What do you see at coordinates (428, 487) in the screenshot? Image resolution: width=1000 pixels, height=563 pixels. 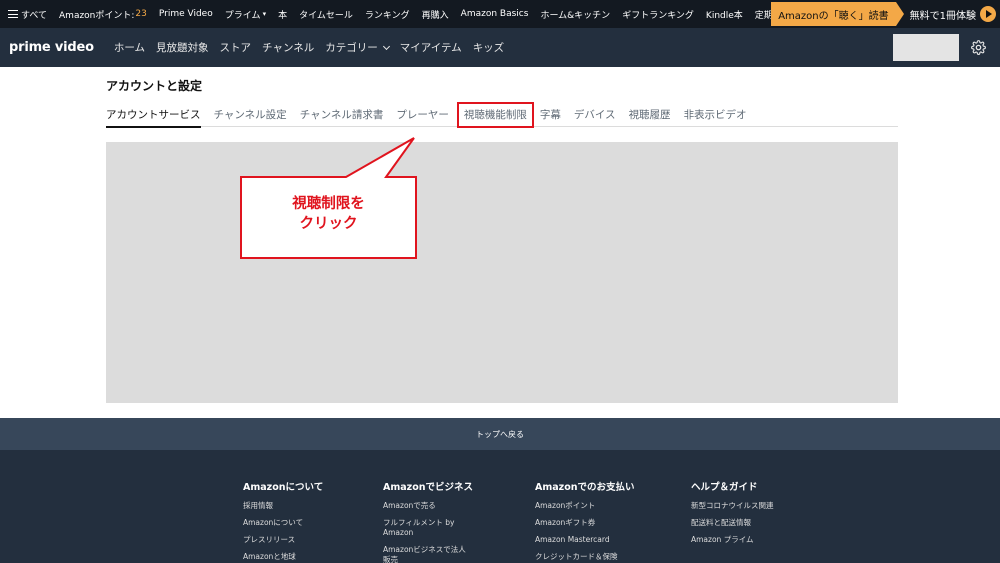 I see `footer-heading: Amazonでビジネス` at bounding box center [428, 487].